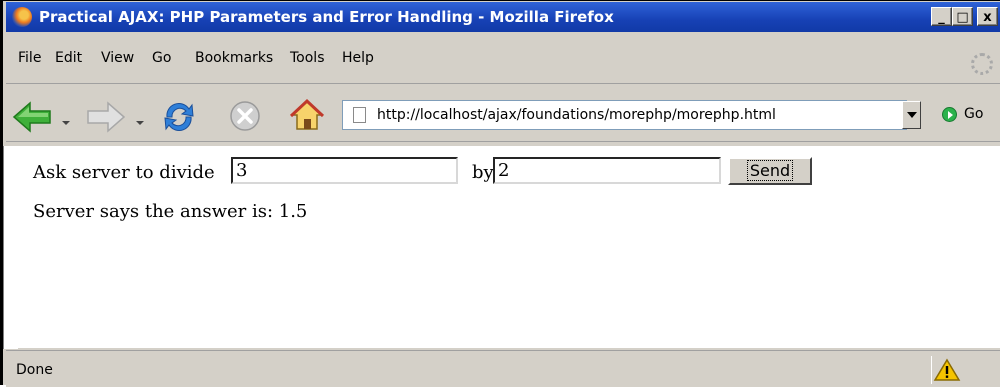 The width and height of the screenshot is (1000, 387). What do you see at coordinates (987, 16) in the screenshot?
I see `close-button: x` at bounding box center [987, 16].